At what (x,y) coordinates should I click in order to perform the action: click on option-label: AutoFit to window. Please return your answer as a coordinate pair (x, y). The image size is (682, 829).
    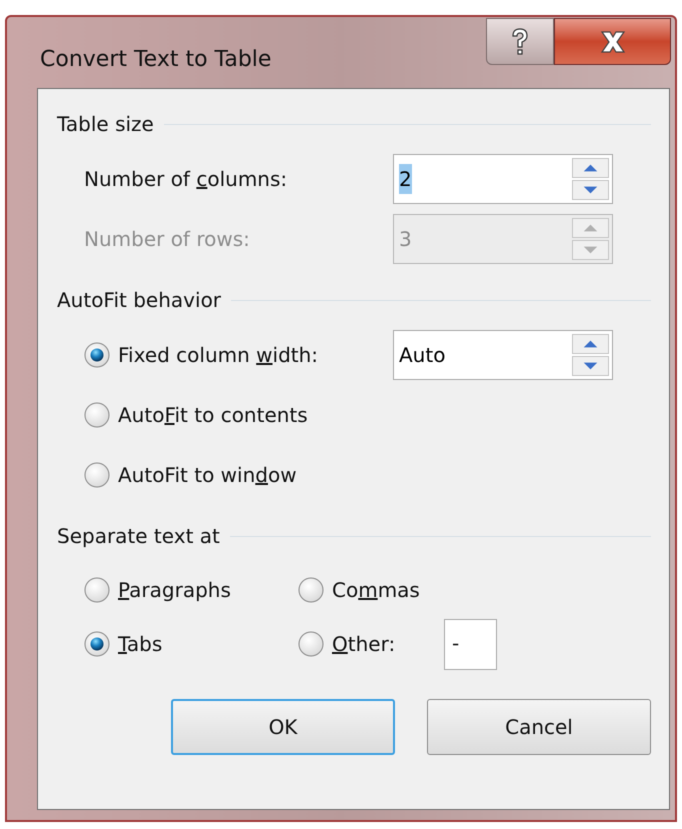
    Looking at the image, I should click on (207, 475).